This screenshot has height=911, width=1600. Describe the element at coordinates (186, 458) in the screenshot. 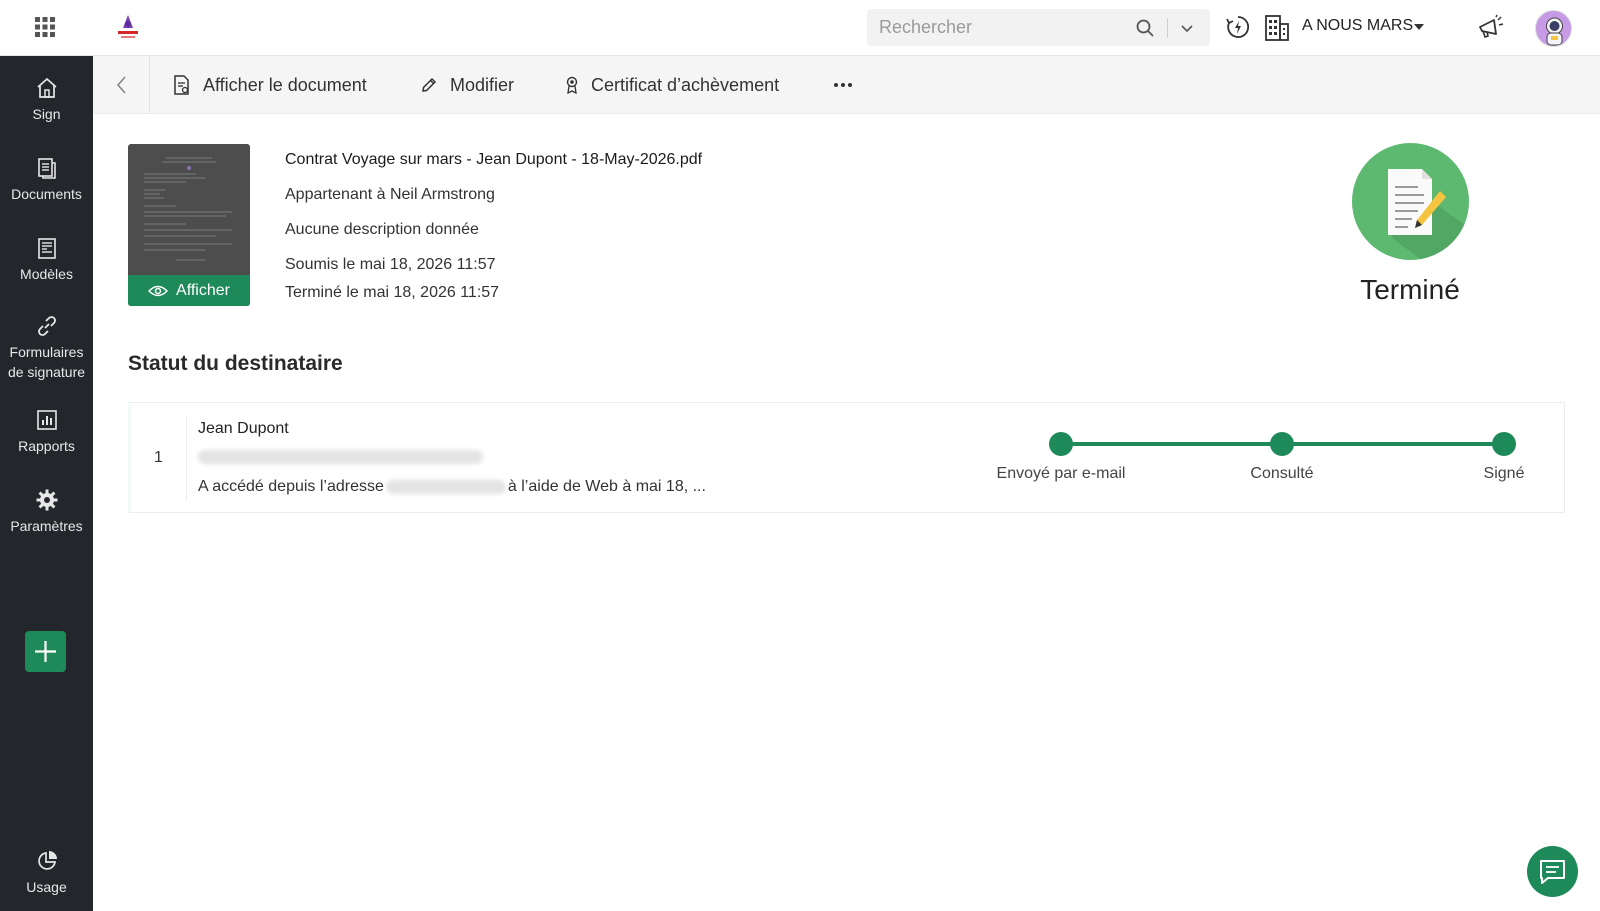

I see `divider` at that location.